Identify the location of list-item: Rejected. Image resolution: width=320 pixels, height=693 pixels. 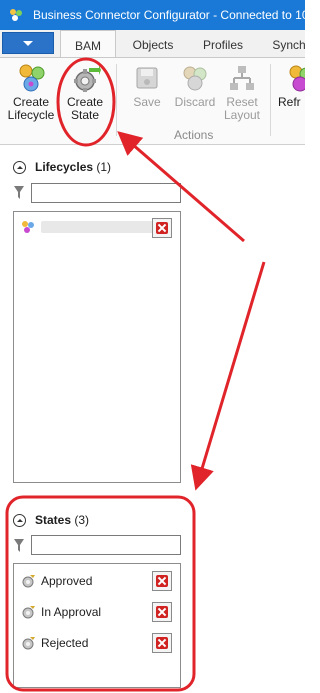
(97, 643).